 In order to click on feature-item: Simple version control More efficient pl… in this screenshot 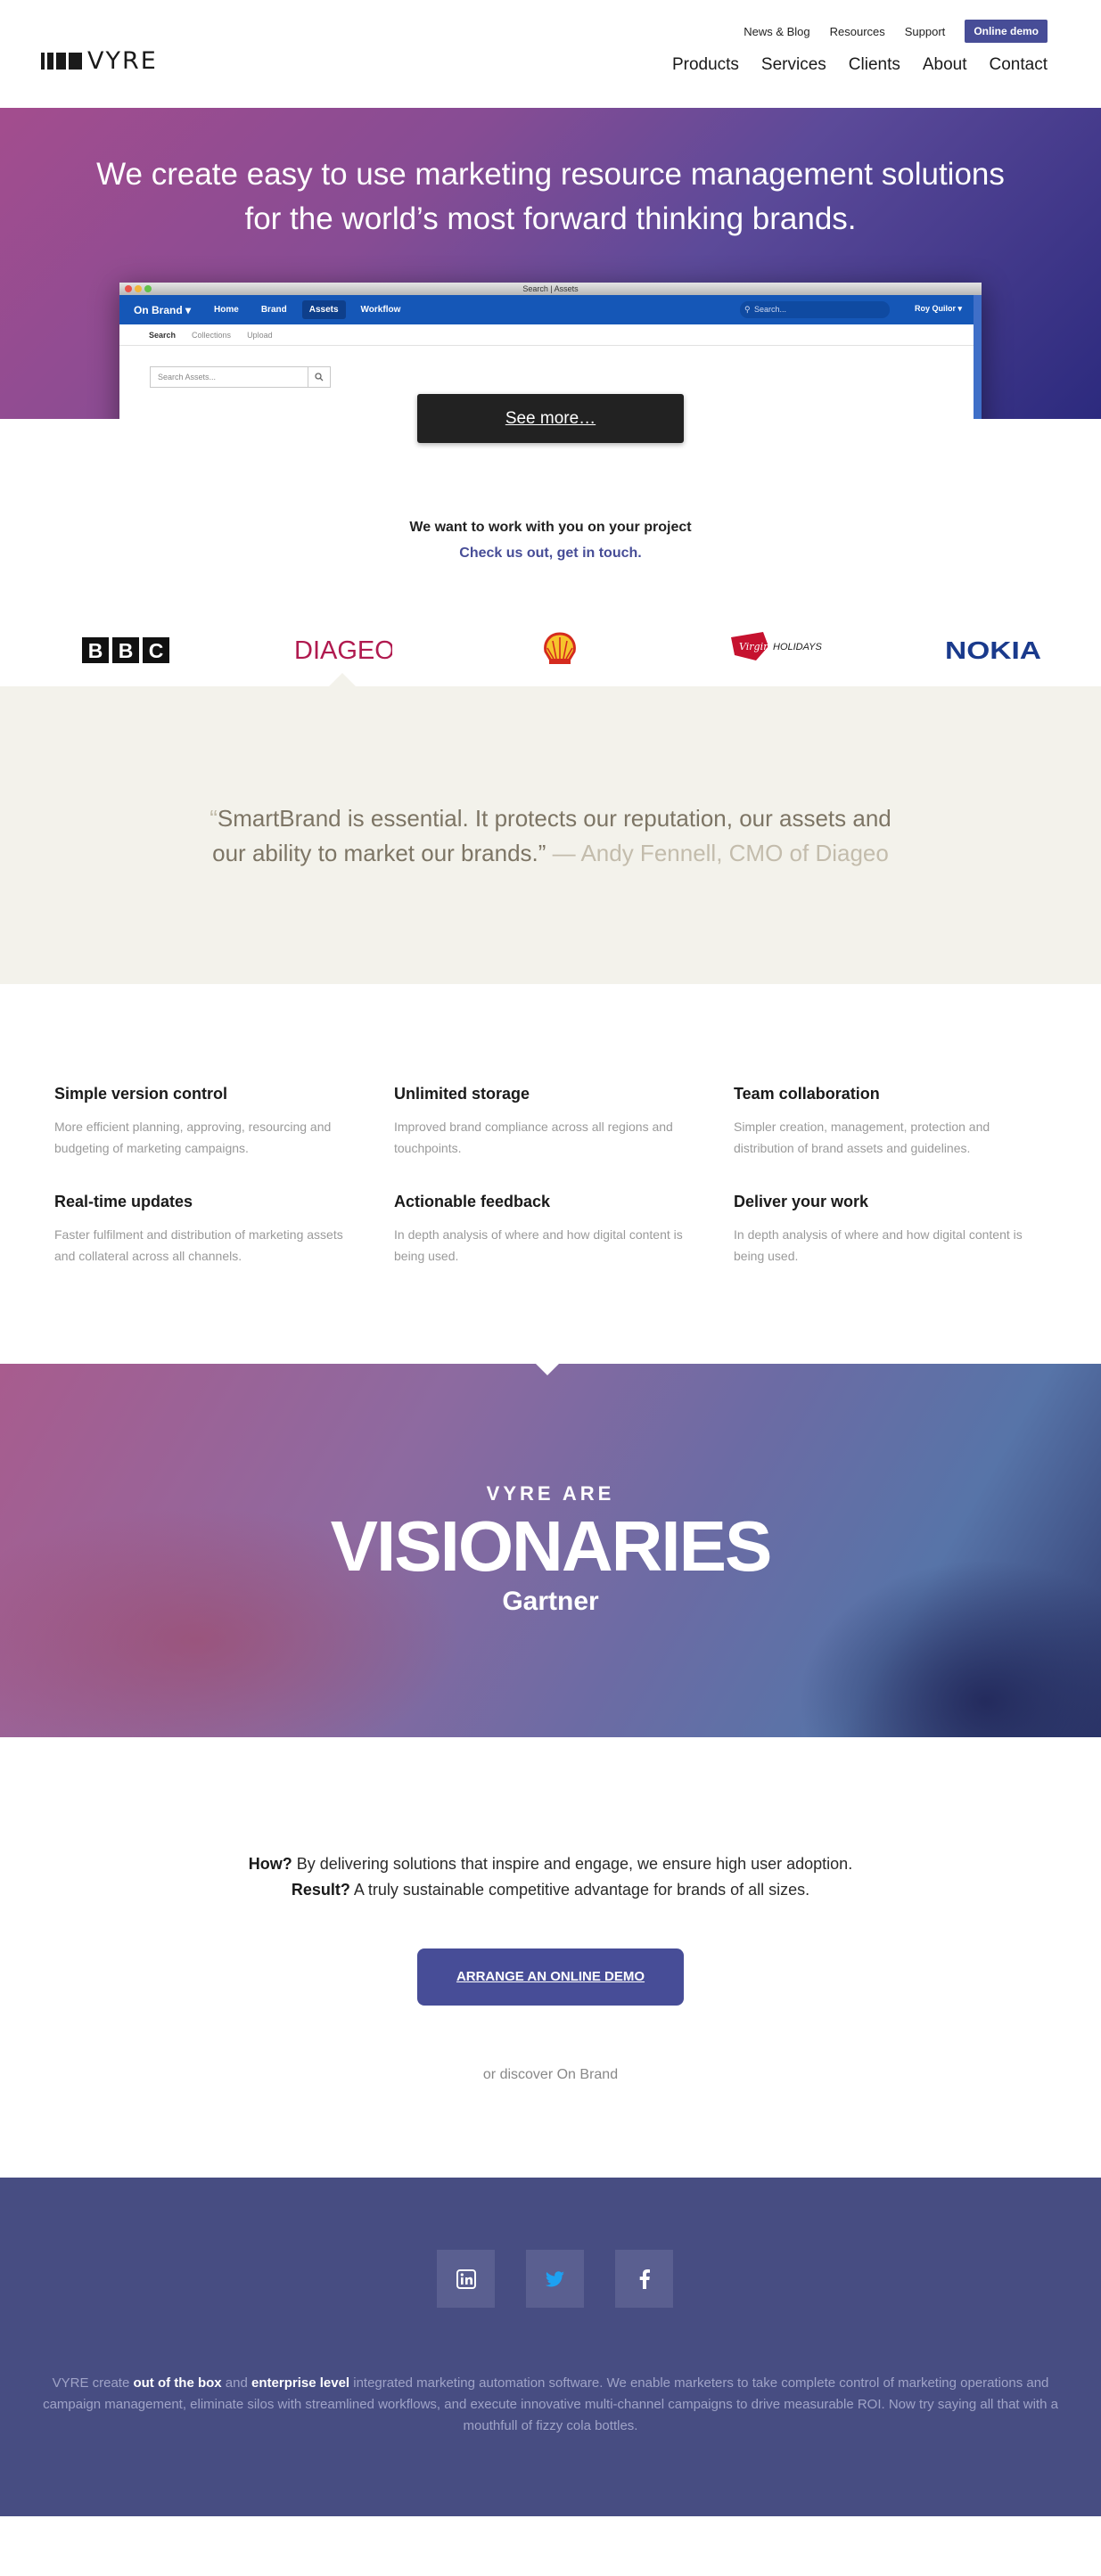, I will do `click(205, 1122)`.